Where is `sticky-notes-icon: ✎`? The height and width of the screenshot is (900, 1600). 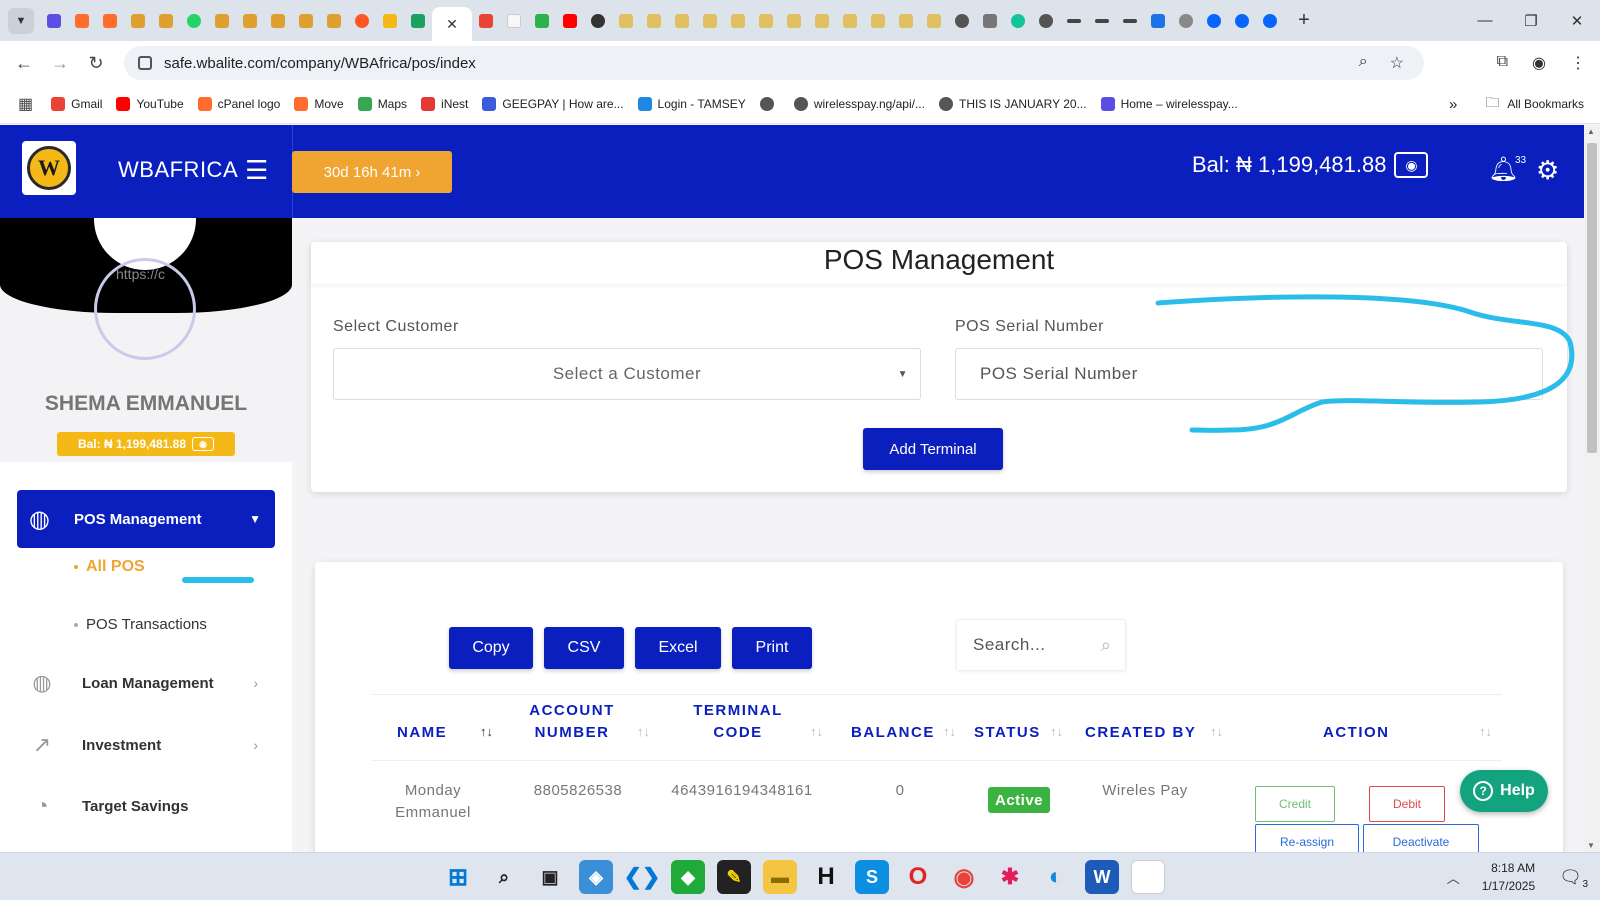
sticky-notes-icon: ✎ is located at coordinates (734, 877).